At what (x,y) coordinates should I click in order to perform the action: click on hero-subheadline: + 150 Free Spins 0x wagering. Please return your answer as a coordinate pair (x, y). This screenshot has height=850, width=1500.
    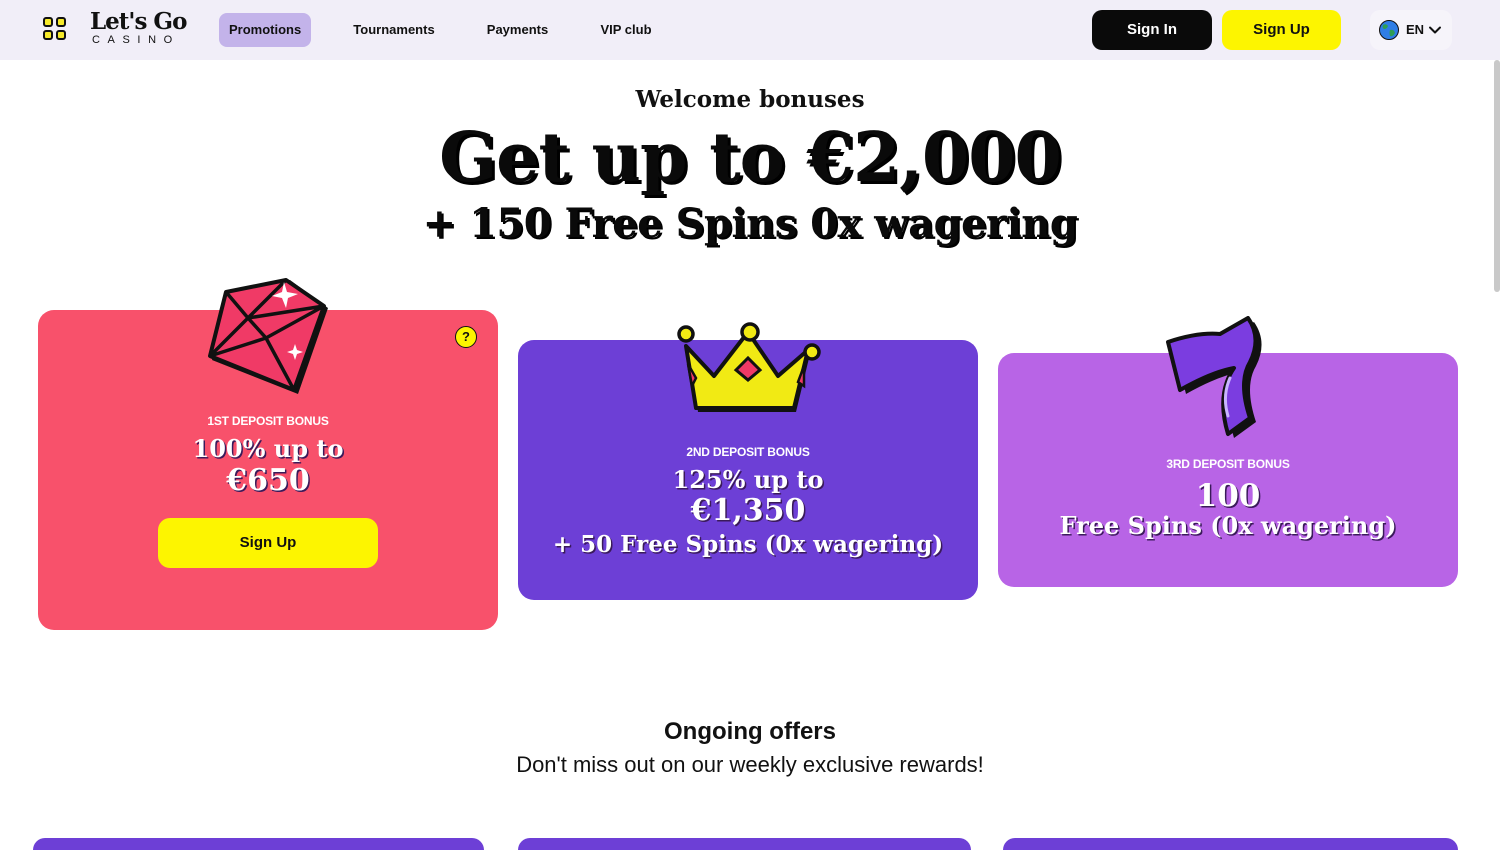
    Looking at the image, I should click on (750, 223).